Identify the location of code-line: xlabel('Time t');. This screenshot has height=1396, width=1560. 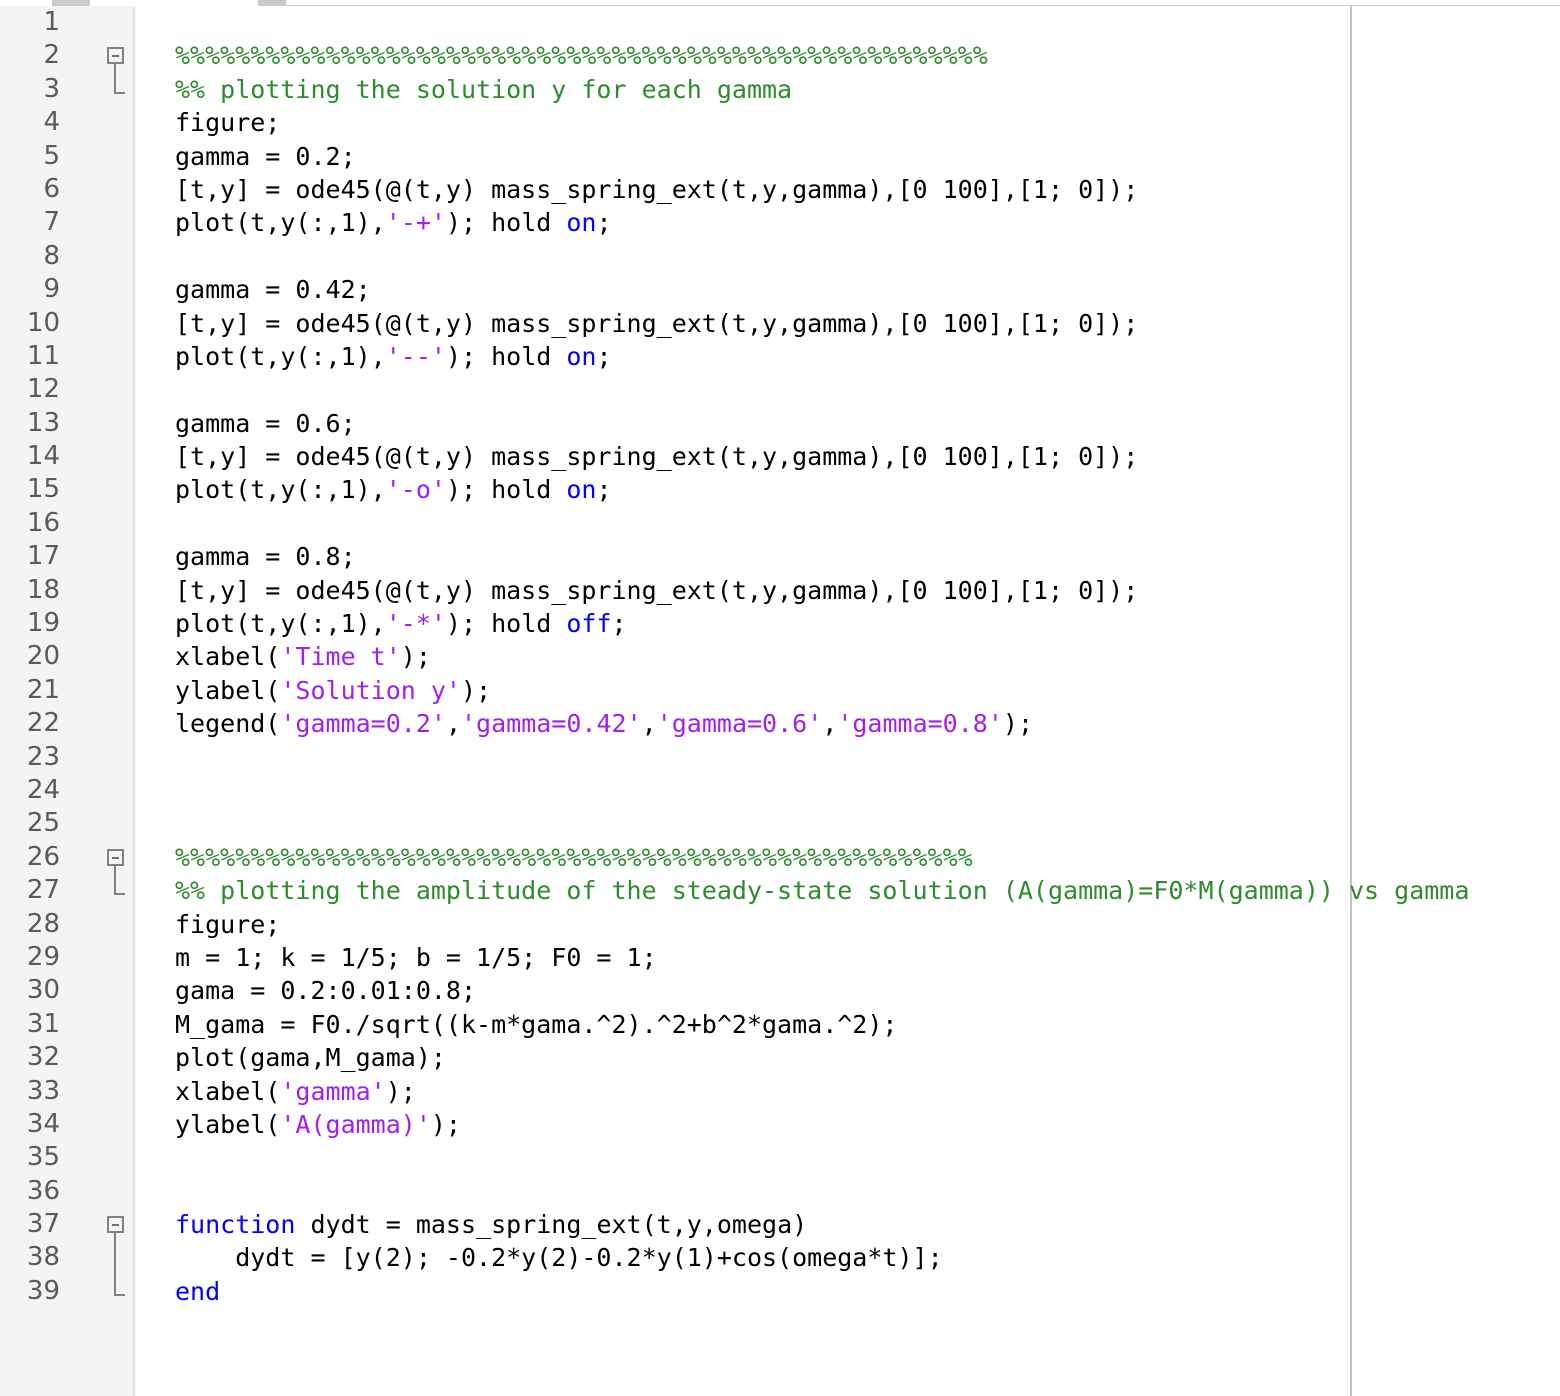
(867, 656).